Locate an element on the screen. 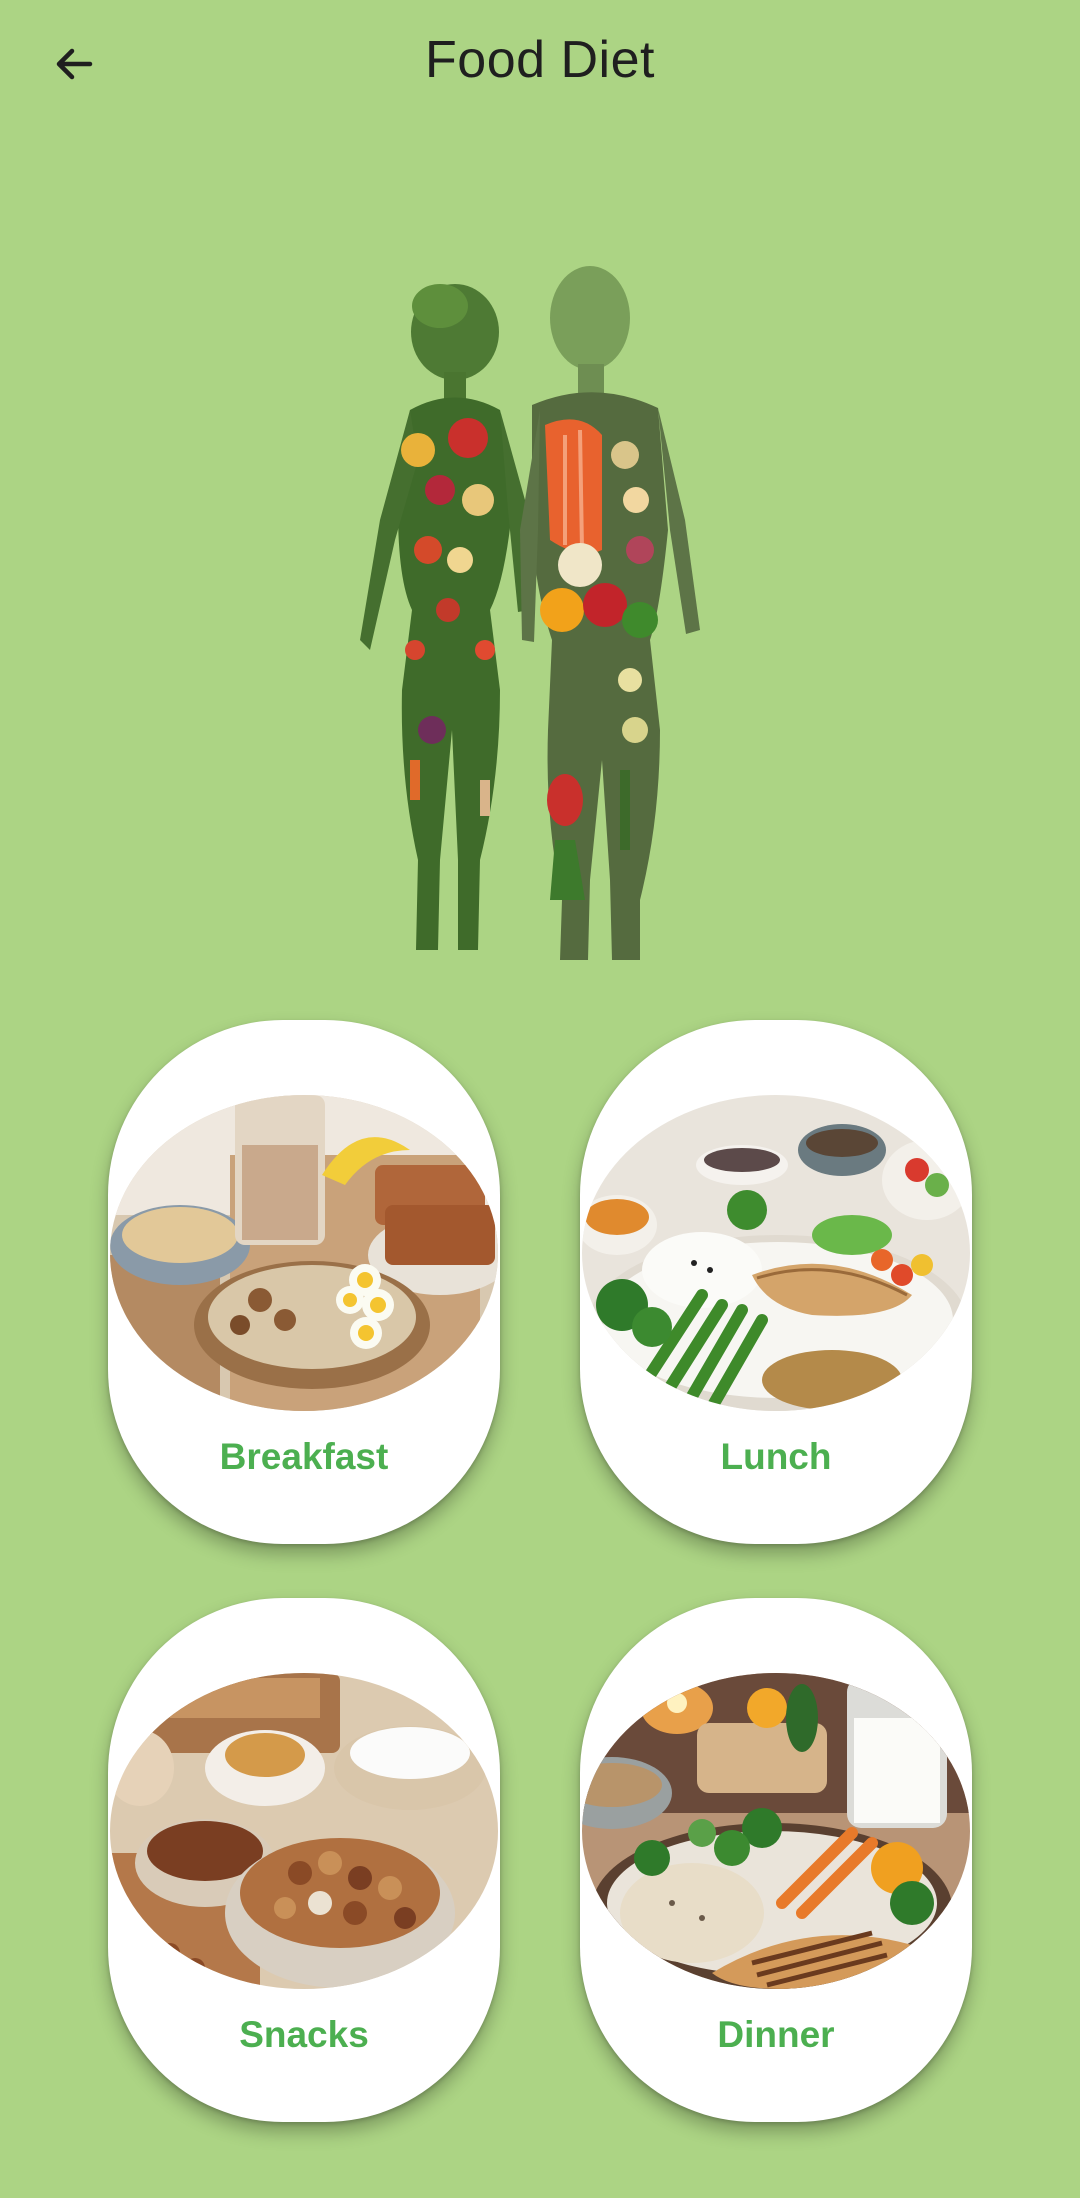  dinner-label: Dinner is located at coordinates (776, 2034).